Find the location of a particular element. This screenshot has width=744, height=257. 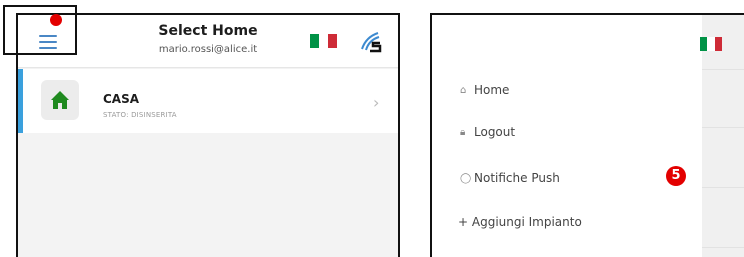

menu-button-highlight is located at coordinates (40, 30).